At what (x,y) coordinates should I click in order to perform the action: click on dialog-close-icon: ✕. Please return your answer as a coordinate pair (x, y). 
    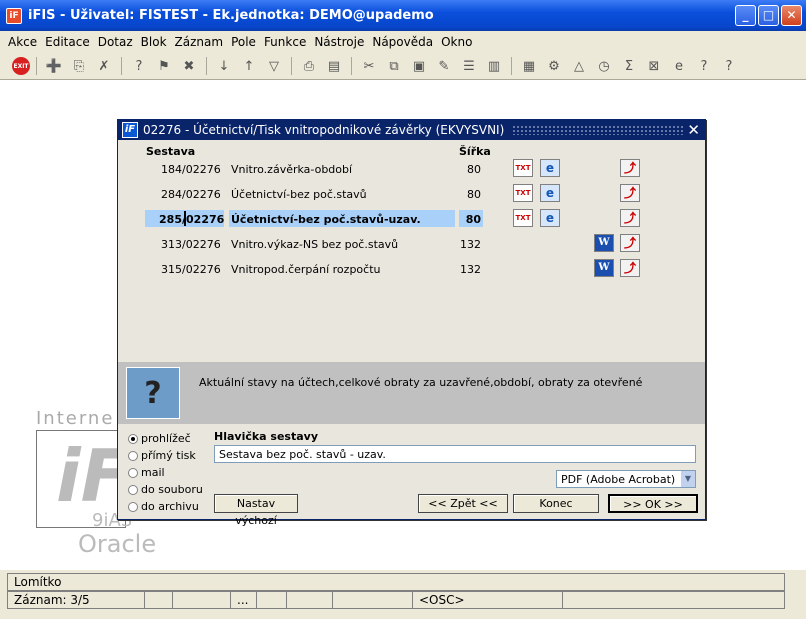
    Looking at the image, I should click on (693, 130).